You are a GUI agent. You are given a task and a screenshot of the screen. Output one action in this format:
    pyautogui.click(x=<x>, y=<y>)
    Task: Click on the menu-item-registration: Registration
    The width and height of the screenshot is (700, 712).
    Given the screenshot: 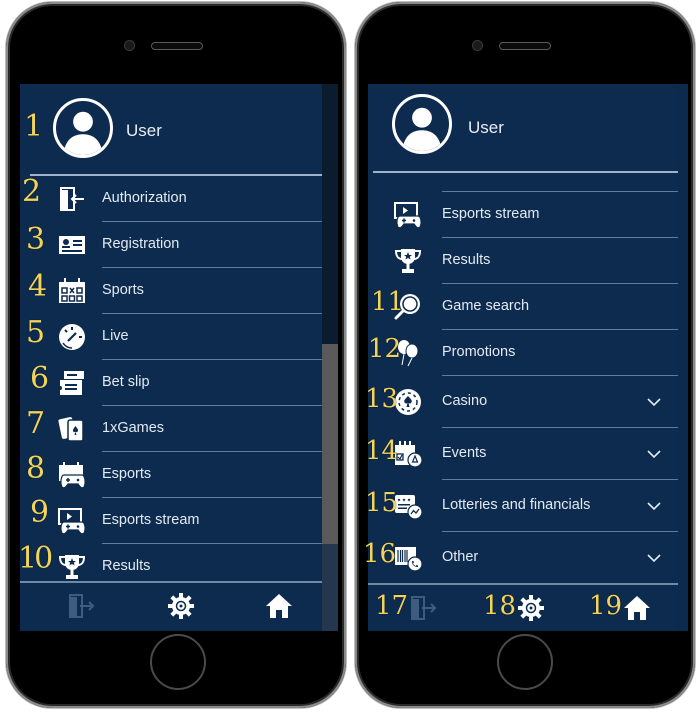 What is the action you would take?
    pyautogui.click(x=171, y=245)
    